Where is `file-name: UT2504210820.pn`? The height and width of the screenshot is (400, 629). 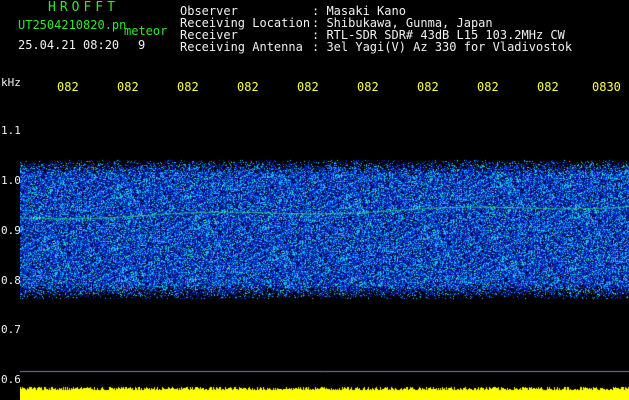 file-name: UT2504210820.pn is located at coordinates (72, 25).